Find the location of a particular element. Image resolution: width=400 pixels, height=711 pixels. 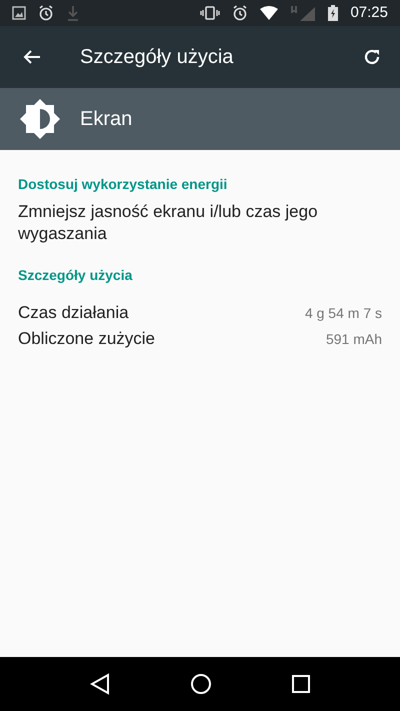

square-icon is located at coordinates (301, 684).